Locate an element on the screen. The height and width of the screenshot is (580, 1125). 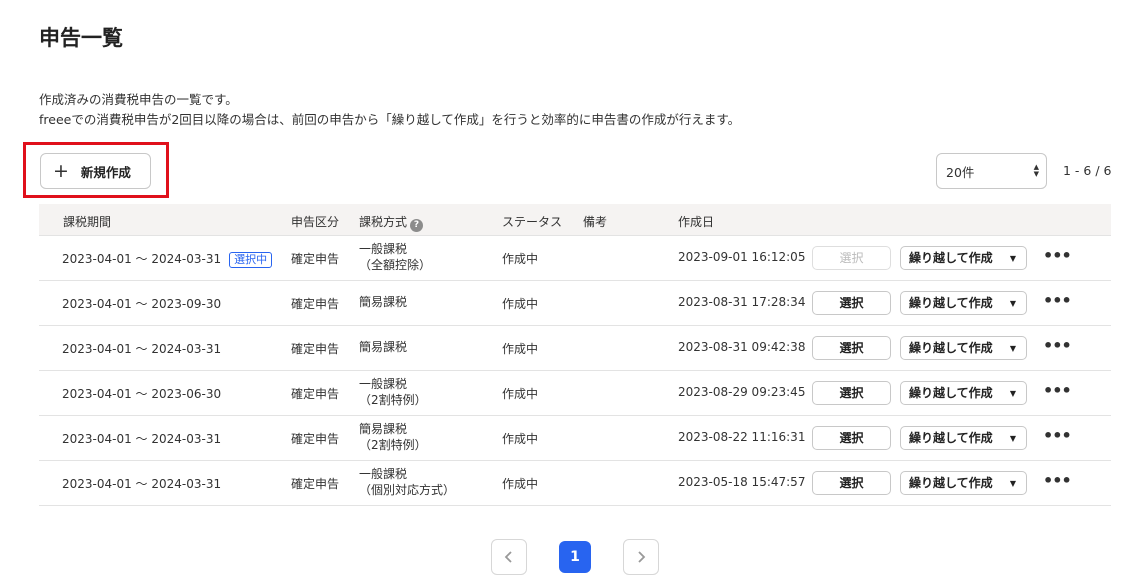
plus-icon: + is located at coordinates (61, 170).